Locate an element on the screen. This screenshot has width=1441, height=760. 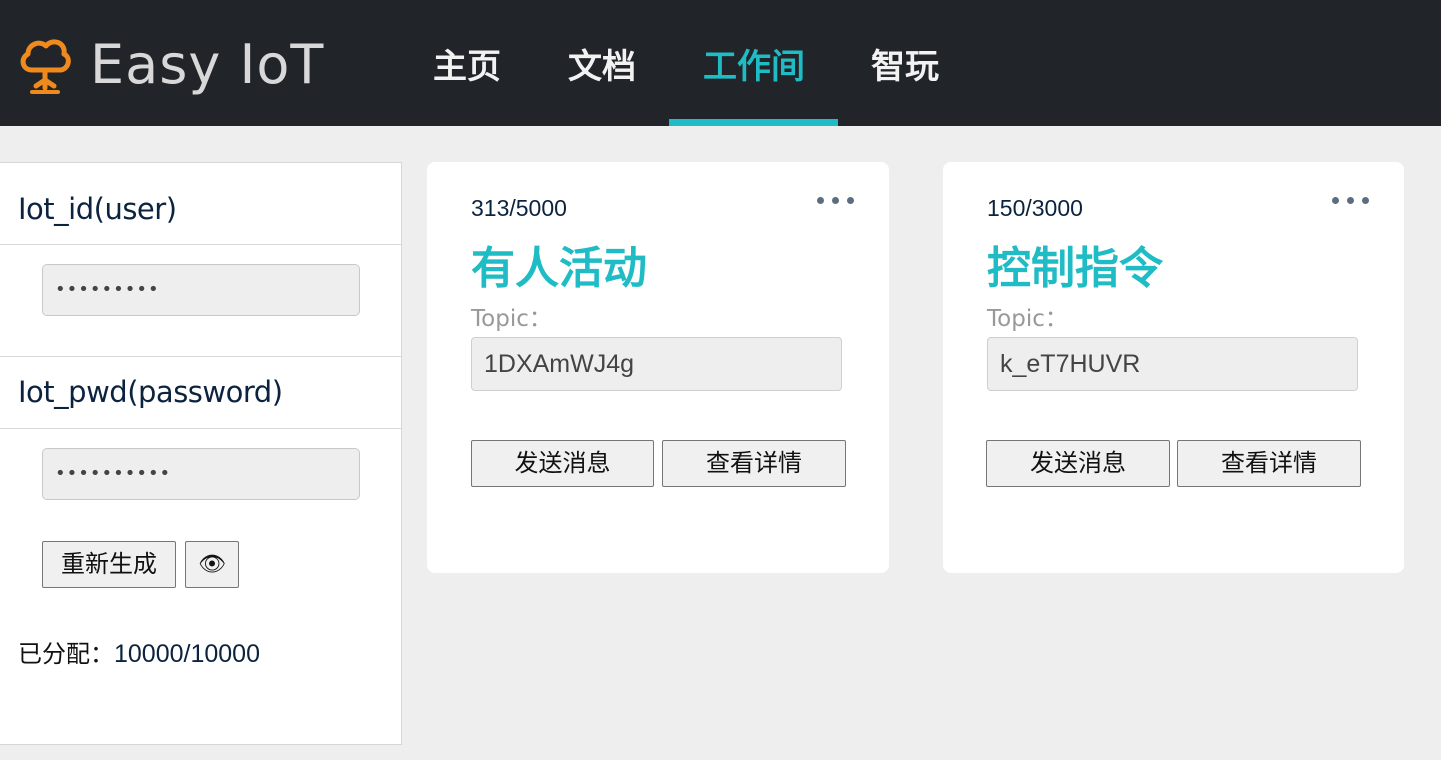
quota-count: 313/5000 is located at coordinates (519, 208).